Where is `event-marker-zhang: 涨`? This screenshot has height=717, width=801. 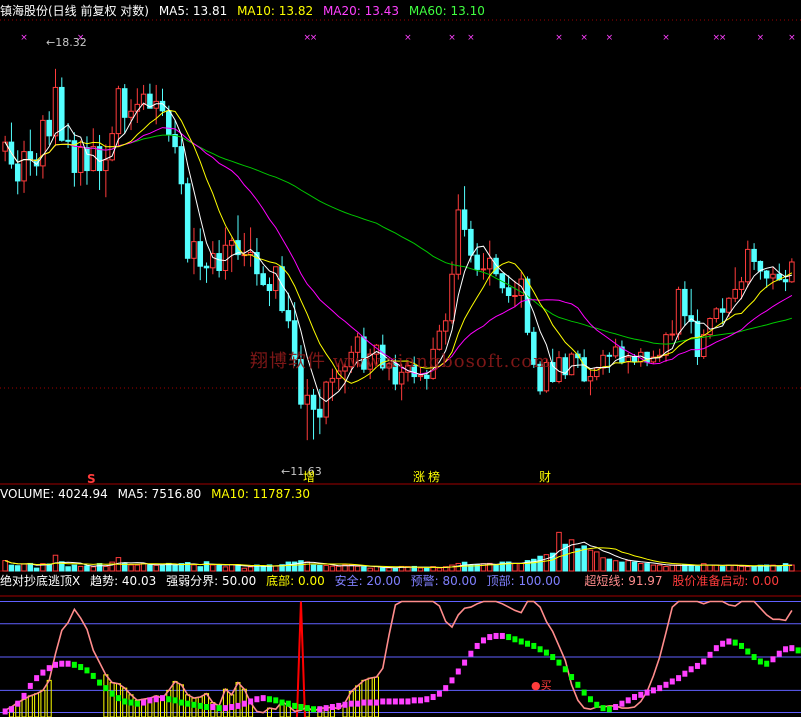
event-marker-zhang: 涨 is located at coordinates (419, 477).